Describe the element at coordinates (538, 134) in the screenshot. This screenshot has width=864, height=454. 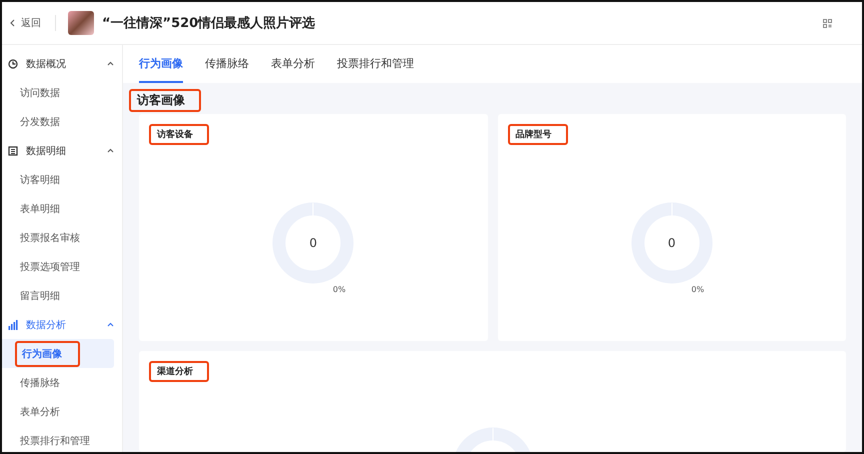
I see `card-title: 品牌型号` at that location.